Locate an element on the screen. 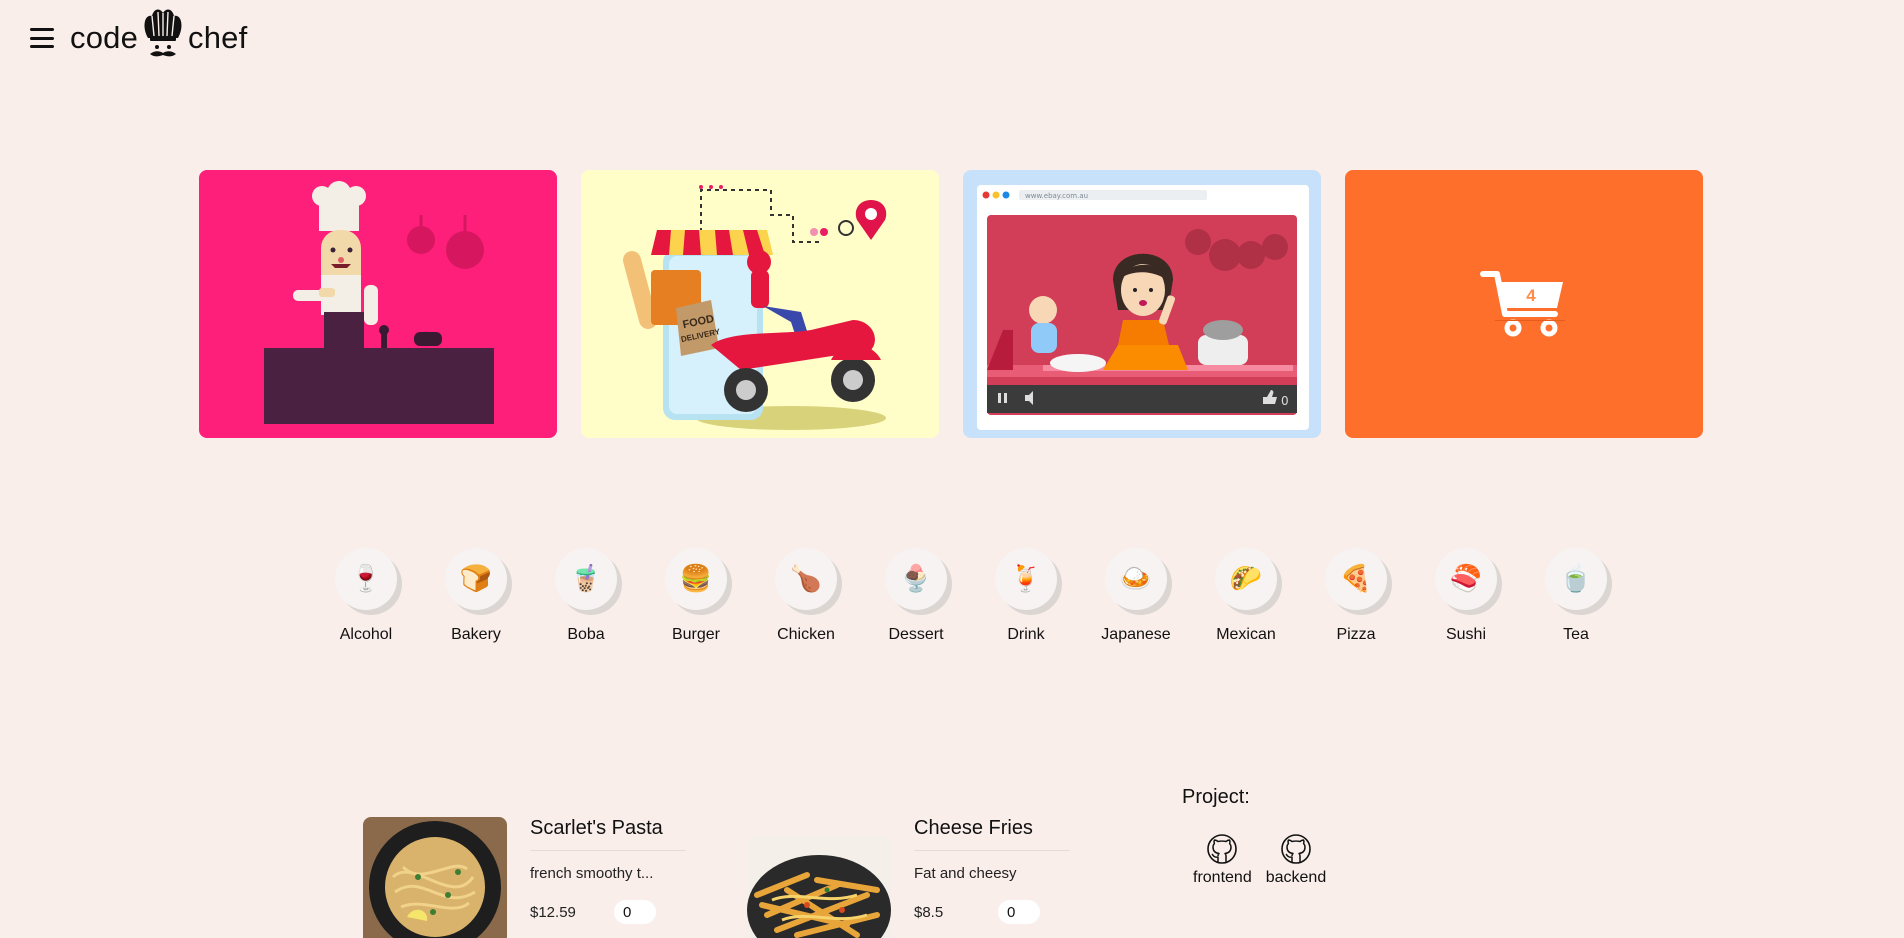 The height and width of the screenshot is (938, 1904). project-title: Project: is located at coordinates (1216, 797).